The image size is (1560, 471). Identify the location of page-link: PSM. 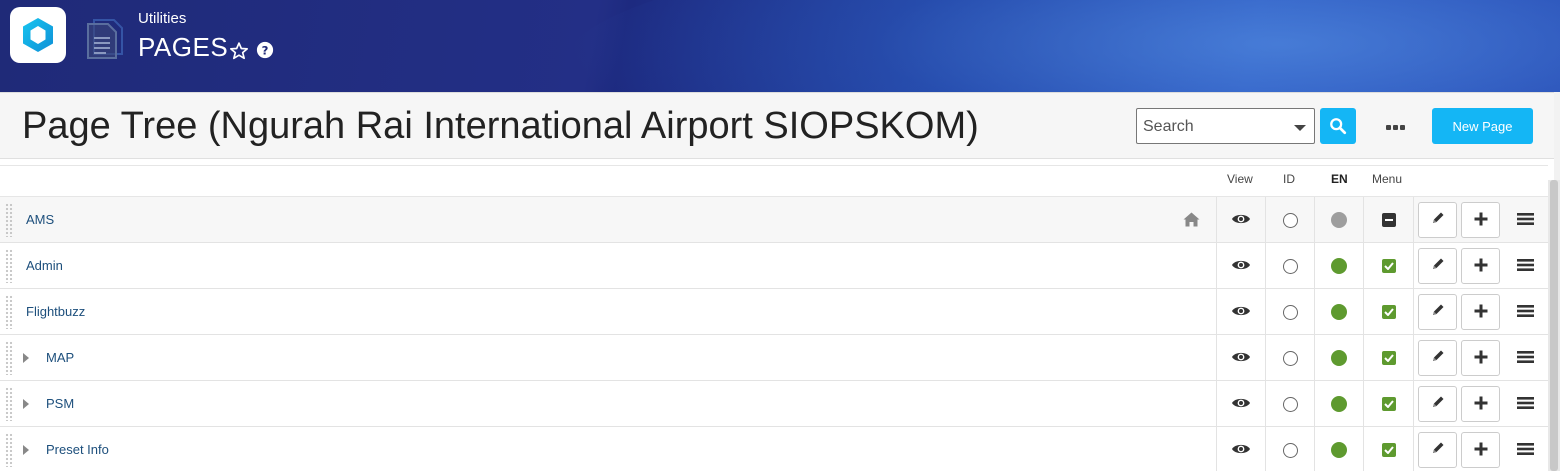
(60, 403).